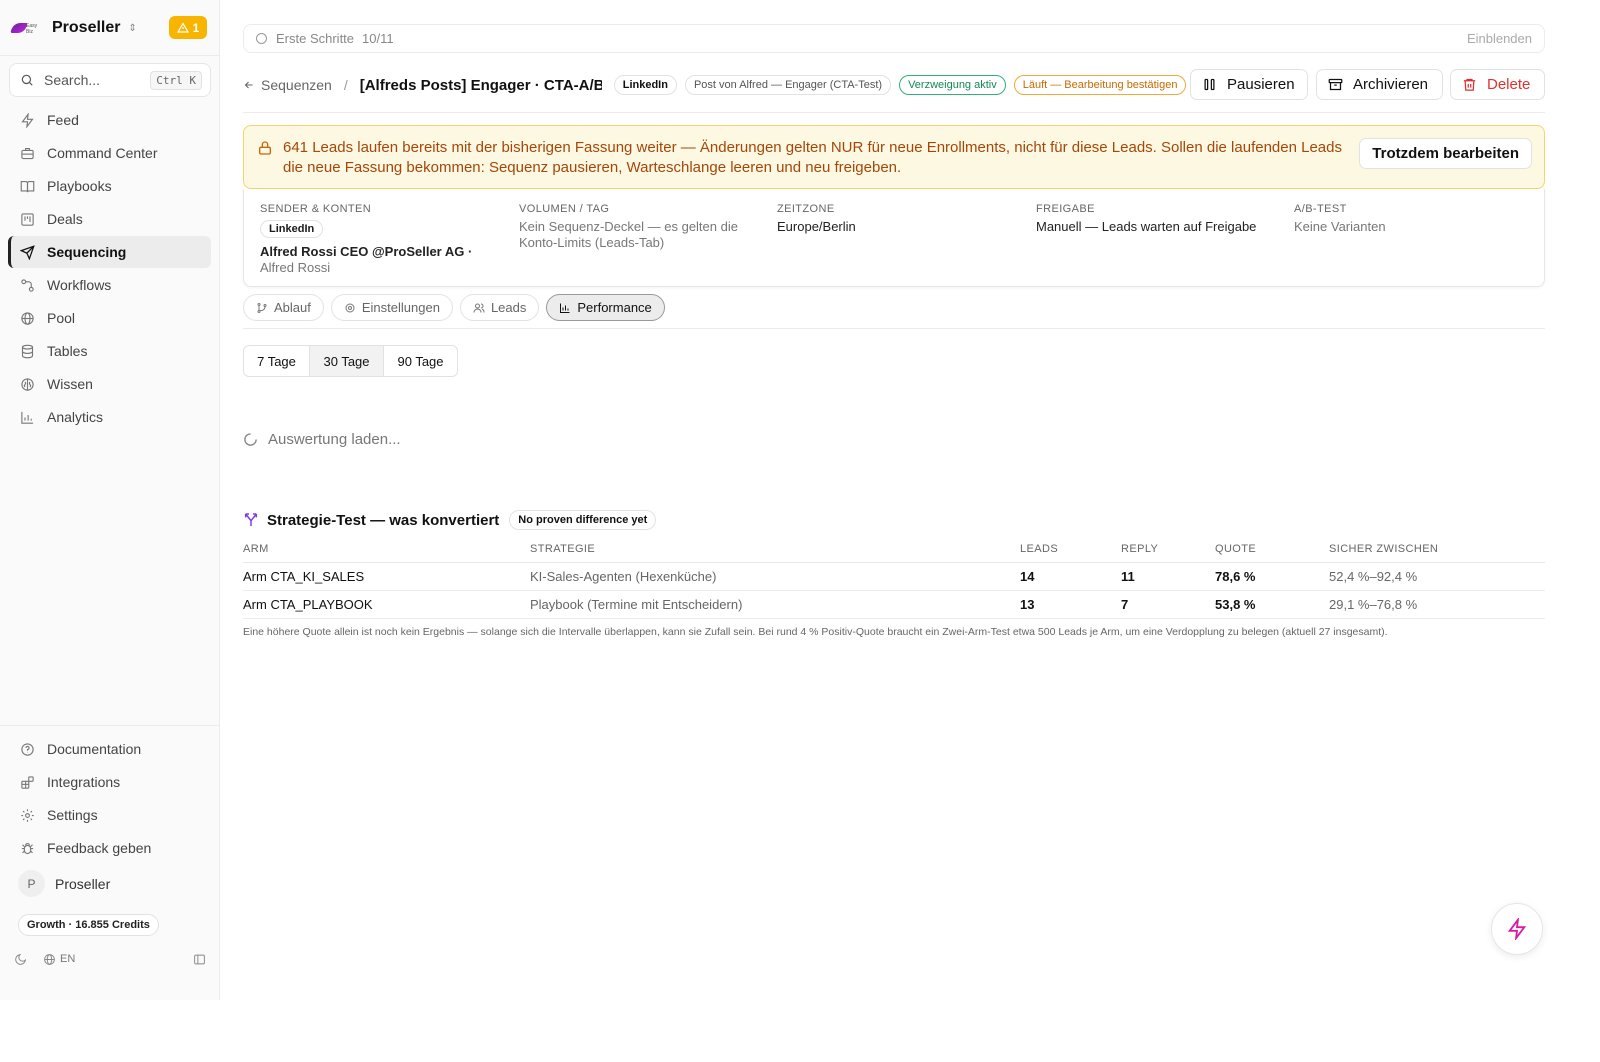  Describe the element at coordinates (99, 848) in the screenshot. I see `sidebar-item-label: Feedback geben` at that location.